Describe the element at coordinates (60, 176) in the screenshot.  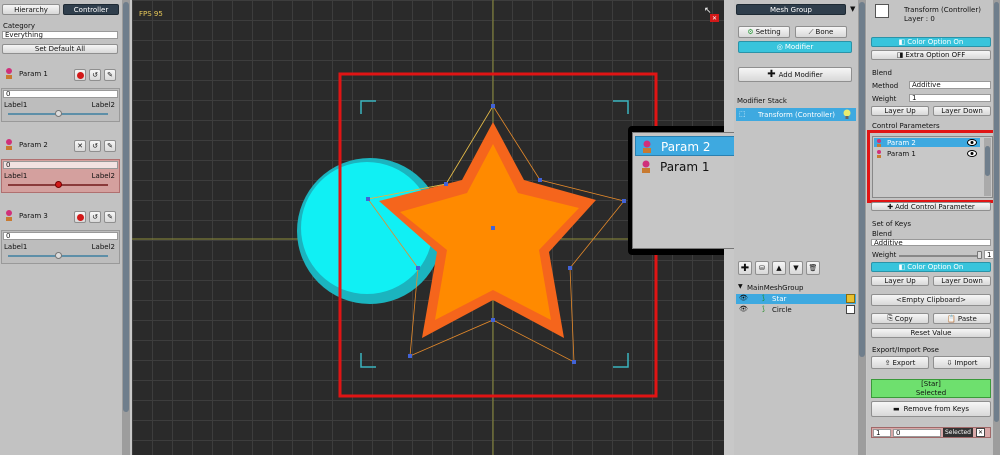
I see `param-body: 0 Label1 Label2` at that location.